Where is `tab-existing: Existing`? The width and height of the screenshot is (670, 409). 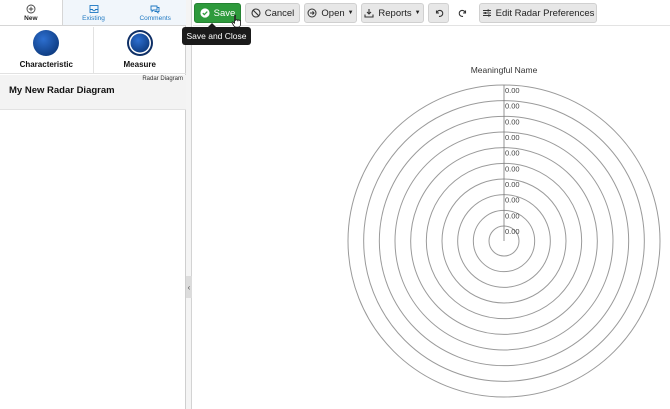 tab-existing: Existing is located at coordinates (94, 12).